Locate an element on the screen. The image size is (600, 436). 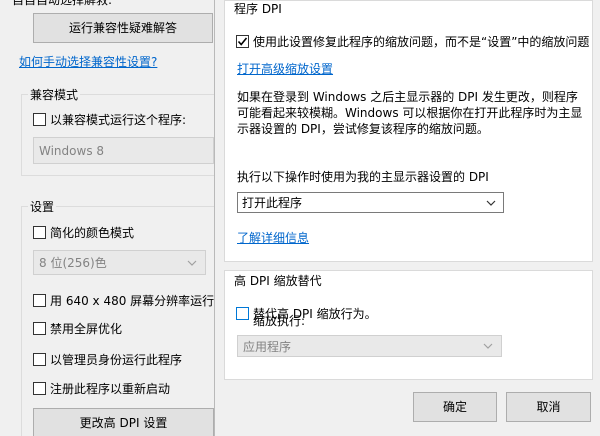
res-640-label: 用 640 x 480 屏幕分辨率运行 is located at coordinates (132, 301).